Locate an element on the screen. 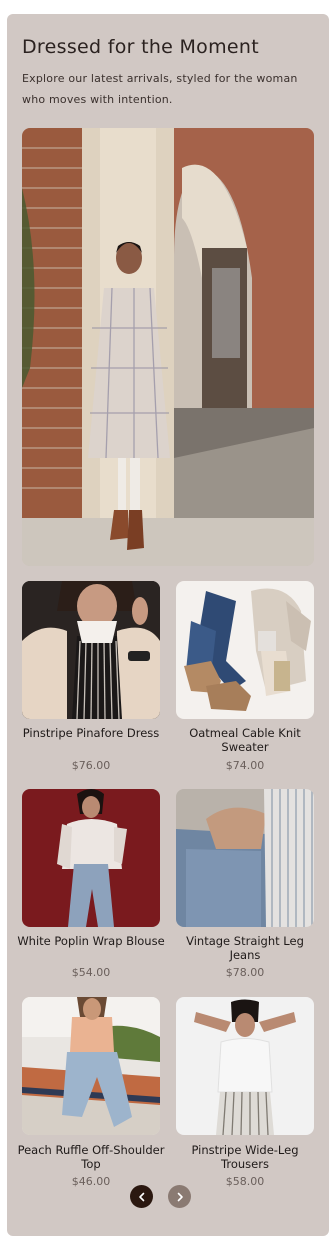 This screenshot has width=336, height=1258. product-price: $76.00 is located at coordinates (91, 765).